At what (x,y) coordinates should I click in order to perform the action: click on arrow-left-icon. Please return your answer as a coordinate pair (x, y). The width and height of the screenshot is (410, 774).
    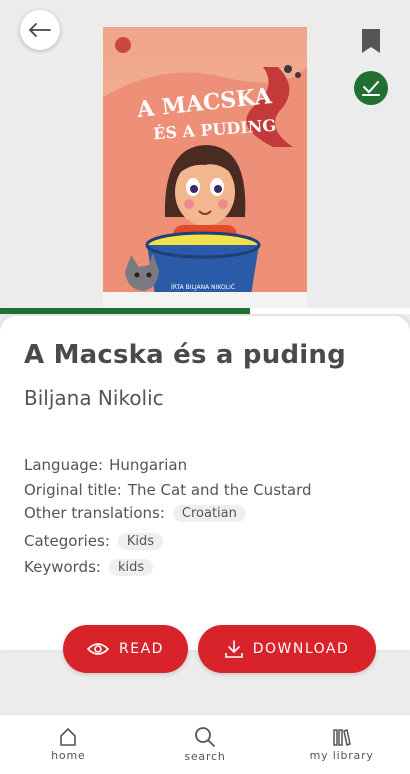
    Looking at the image, I should click on (40, 30).